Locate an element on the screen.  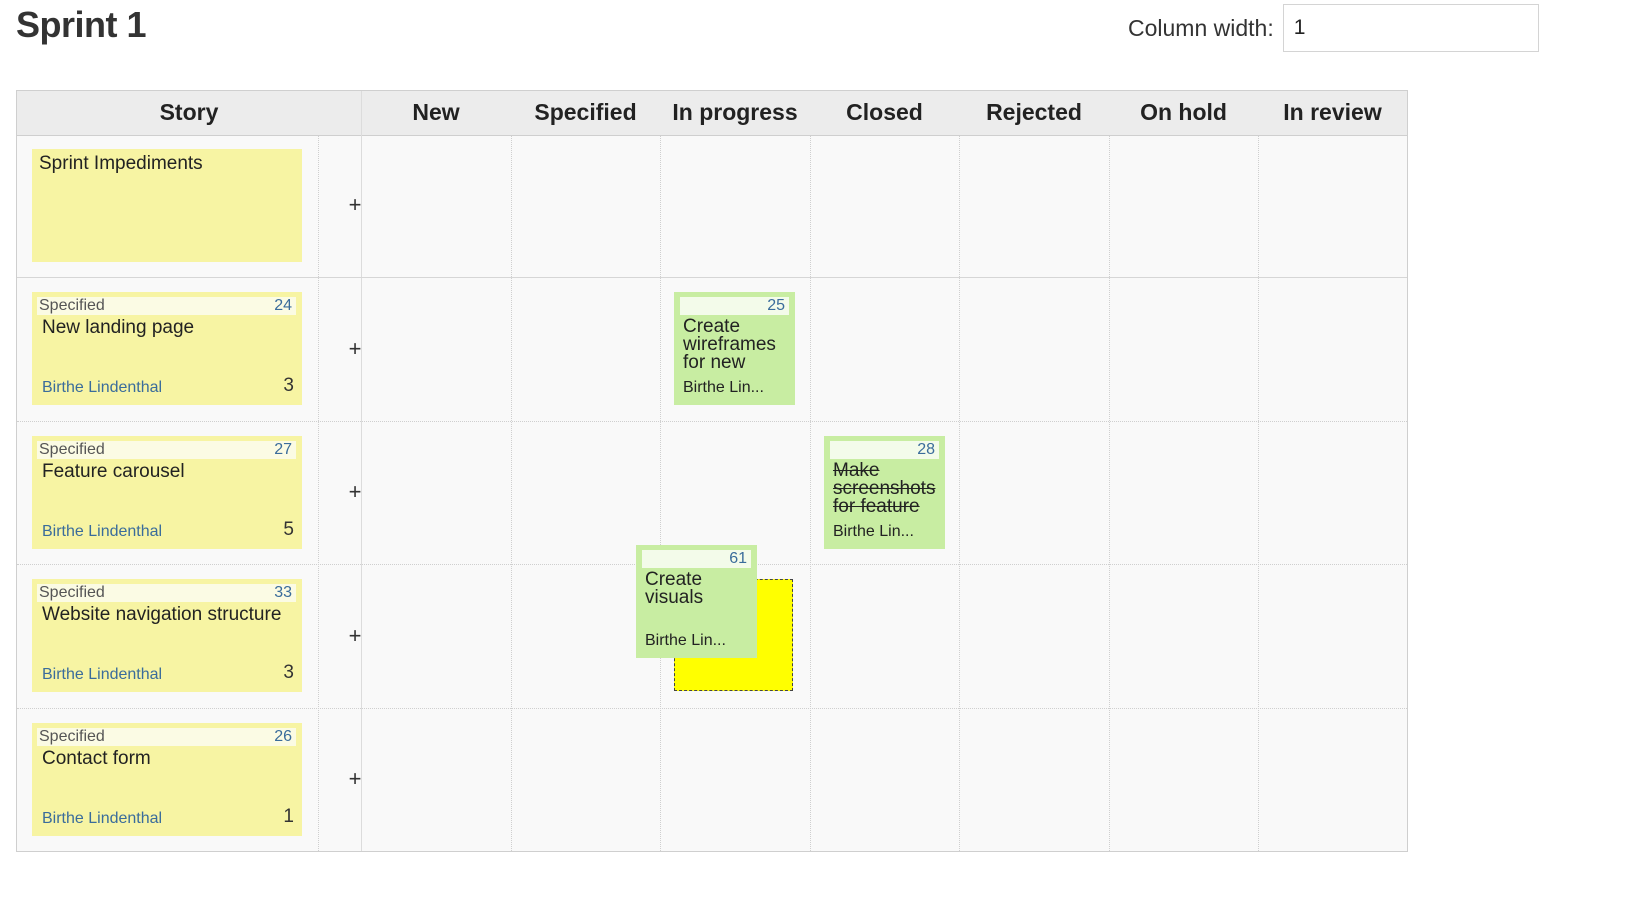
task-title: Create wireframes for new landing page is located at coordinates (729, 345).